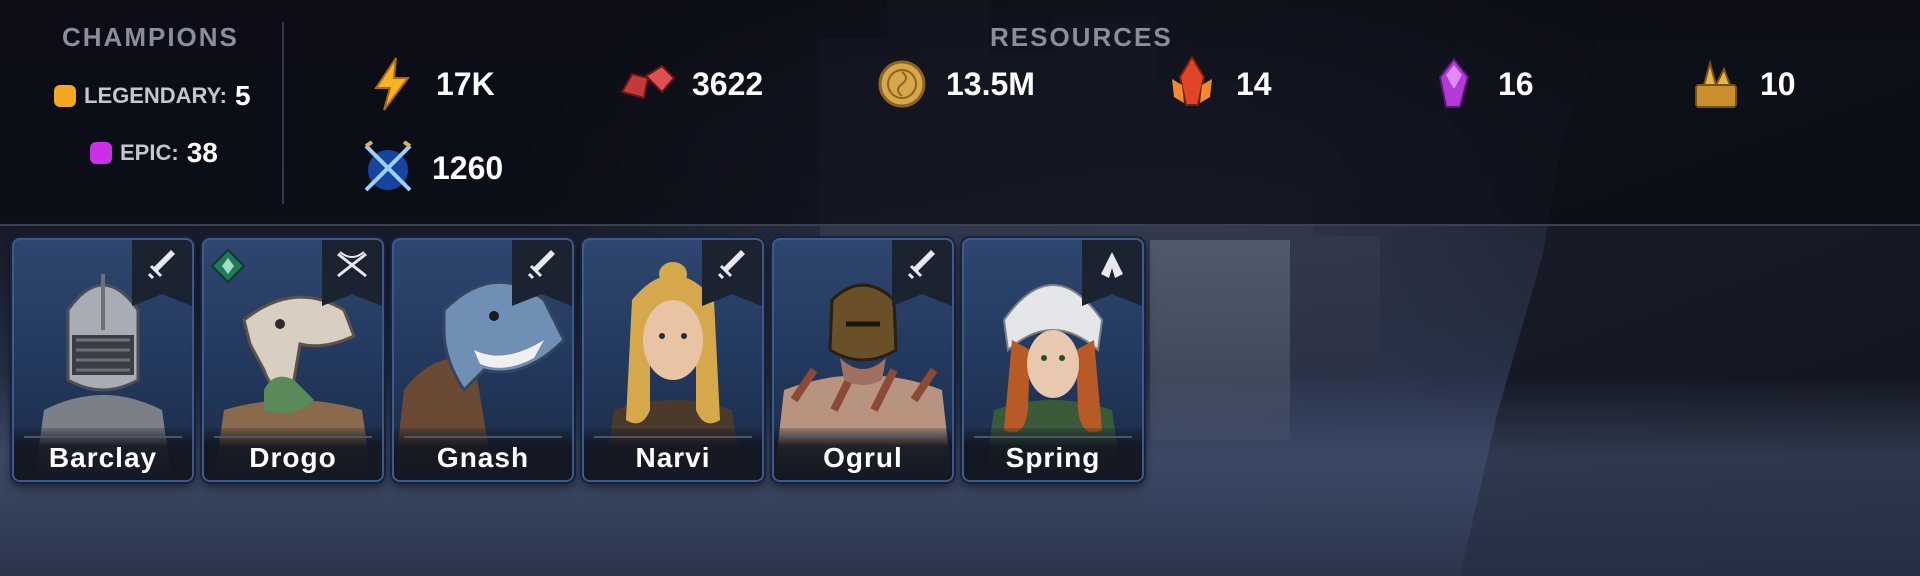  Describe the element at coordinates (392, 84) in the screenshot. I see `energy-icon` at that location.